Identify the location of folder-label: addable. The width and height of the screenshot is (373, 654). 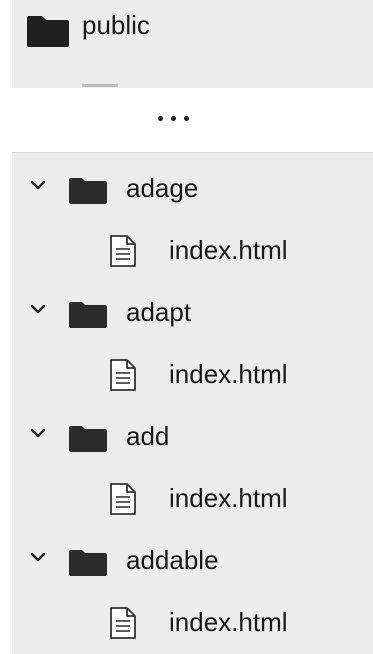
(172, 560).